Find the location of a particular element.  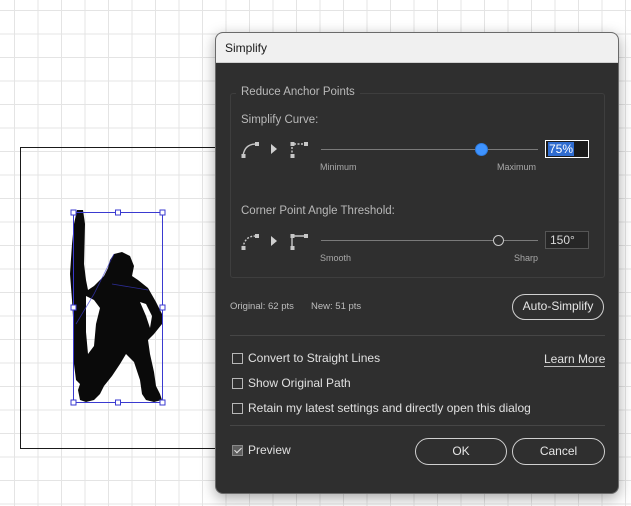

corner-threshold-label: Corner Point Angle Threshold: is located at coordinates (318, 211).